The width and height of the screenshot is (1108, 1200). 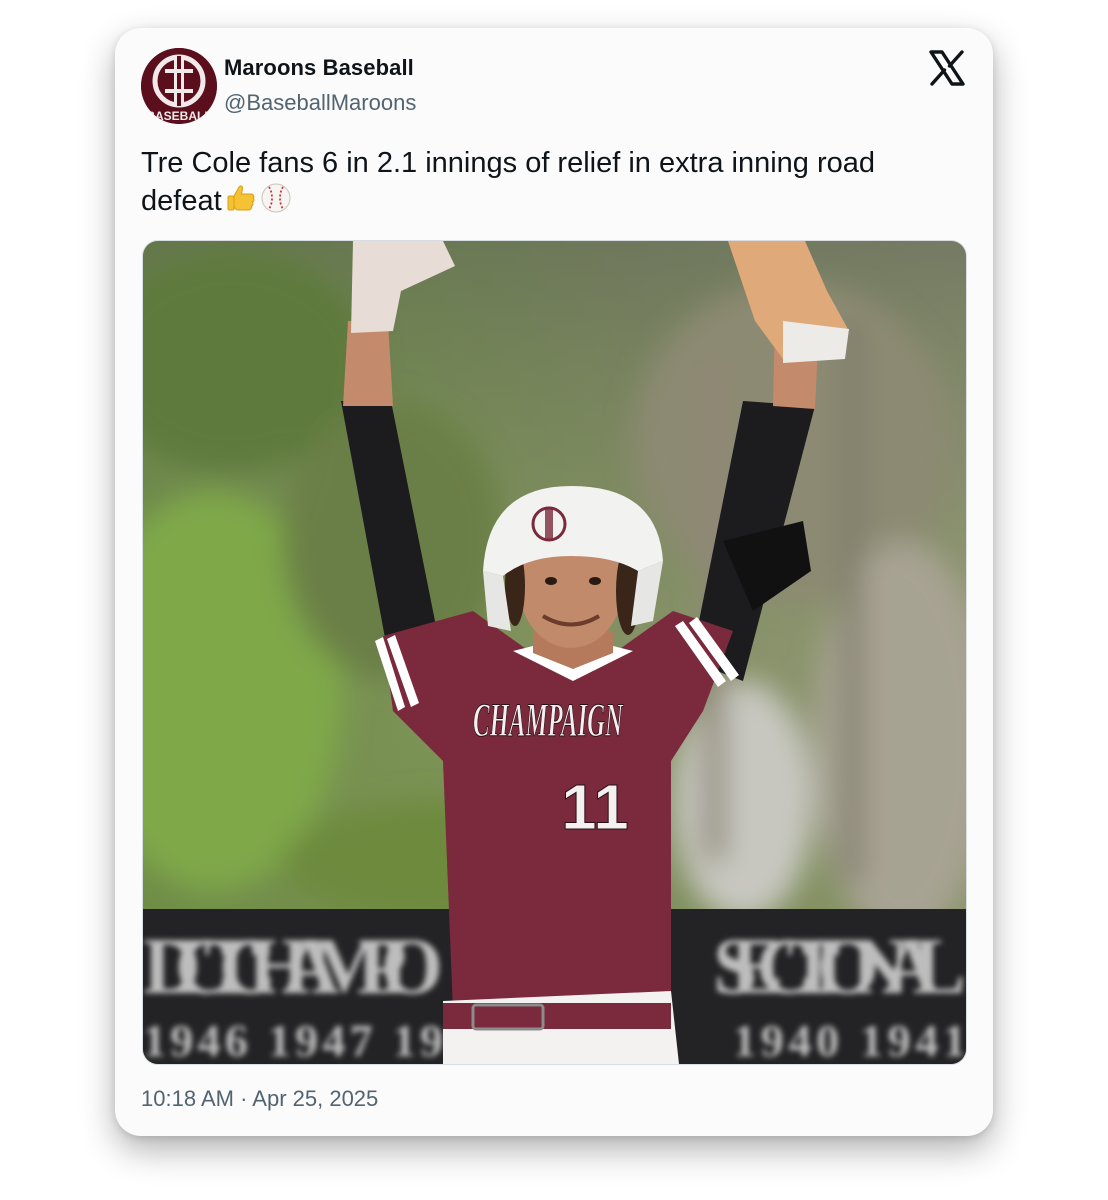 I want to click on x-logo-icon, so click(x=947, y=68).